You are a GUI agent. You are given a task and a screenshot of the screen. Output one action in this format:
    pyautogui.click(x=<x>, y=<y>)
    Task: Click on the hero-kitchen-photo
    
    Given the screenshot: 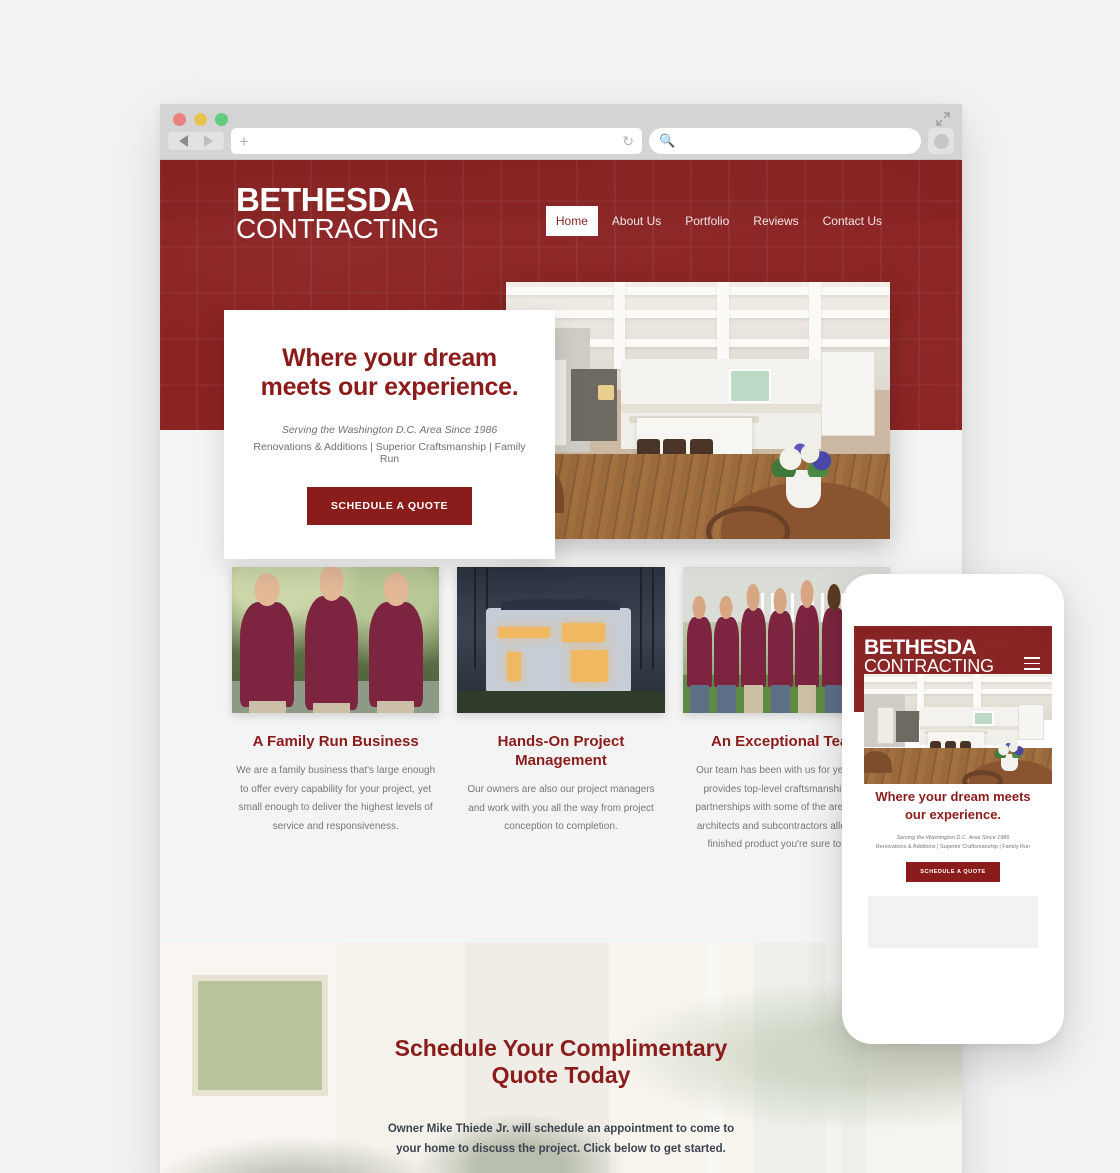 What is the action you would take?
    pyautogui.click(x=698, y=410)
    